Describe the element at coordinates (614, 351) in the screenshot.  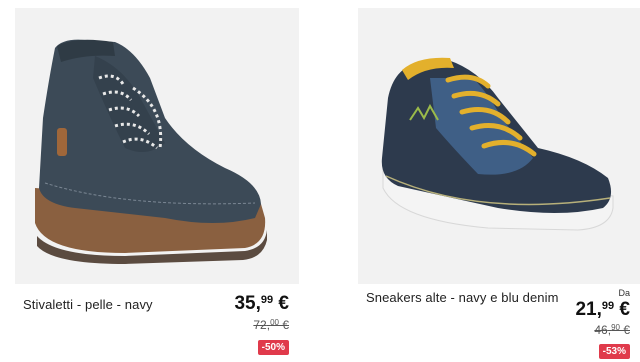
I see `discount-badge: -53%` at that location.